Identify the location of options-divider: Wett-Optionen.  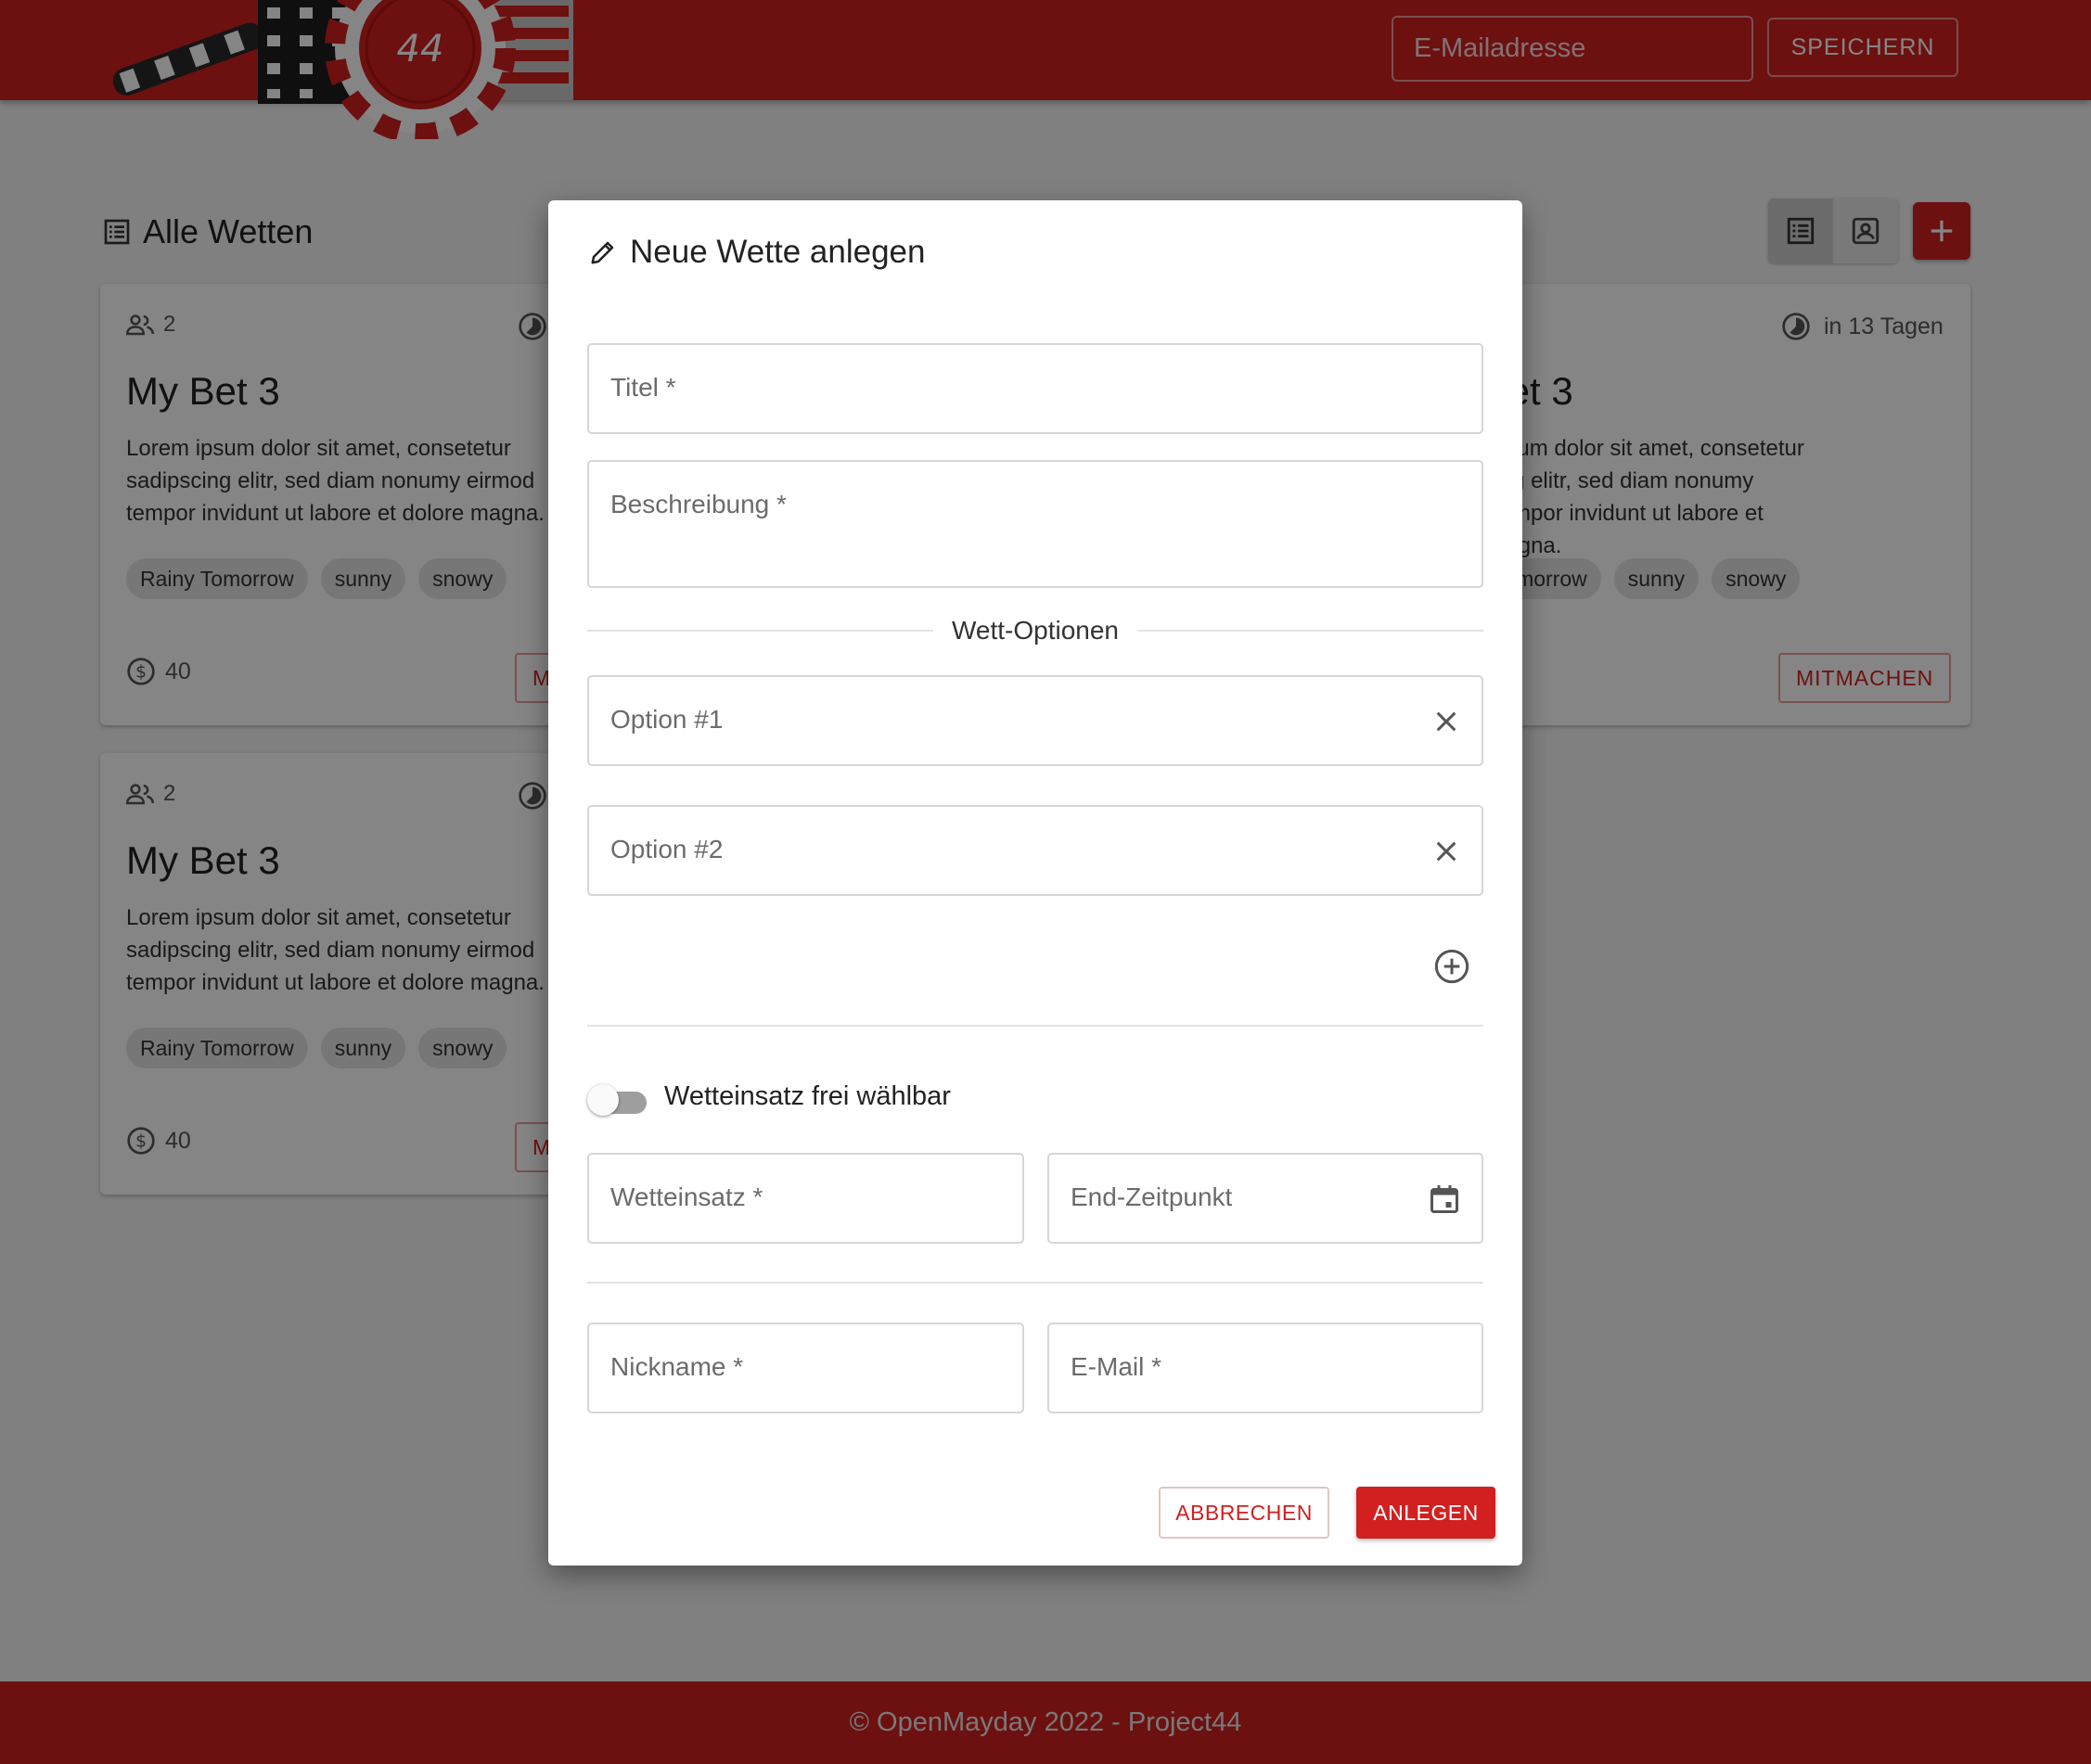
(1035, 631).